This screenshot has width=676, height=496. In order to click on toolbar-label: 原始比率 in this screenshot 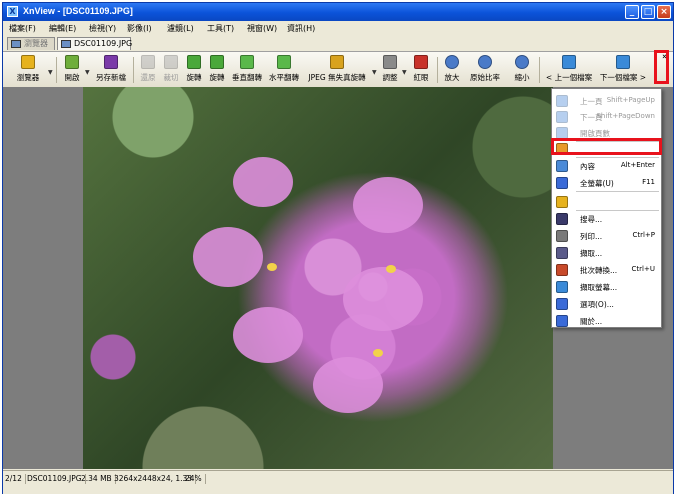, I will do `click(485, 77)`.